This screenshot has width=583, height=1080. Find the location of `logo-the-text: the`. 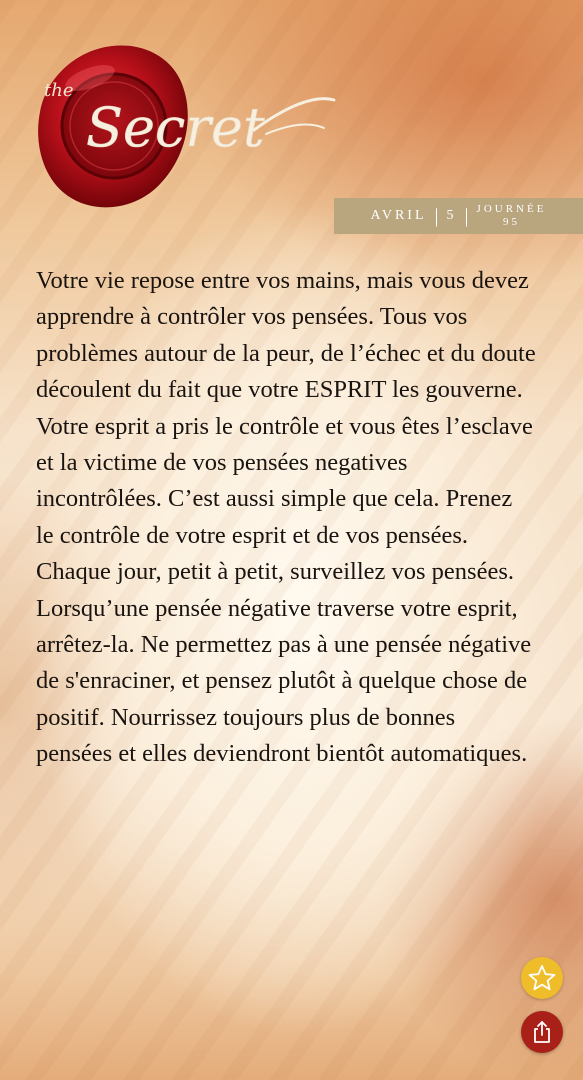

logo-the-text: the is located at coordinates (58, 90).